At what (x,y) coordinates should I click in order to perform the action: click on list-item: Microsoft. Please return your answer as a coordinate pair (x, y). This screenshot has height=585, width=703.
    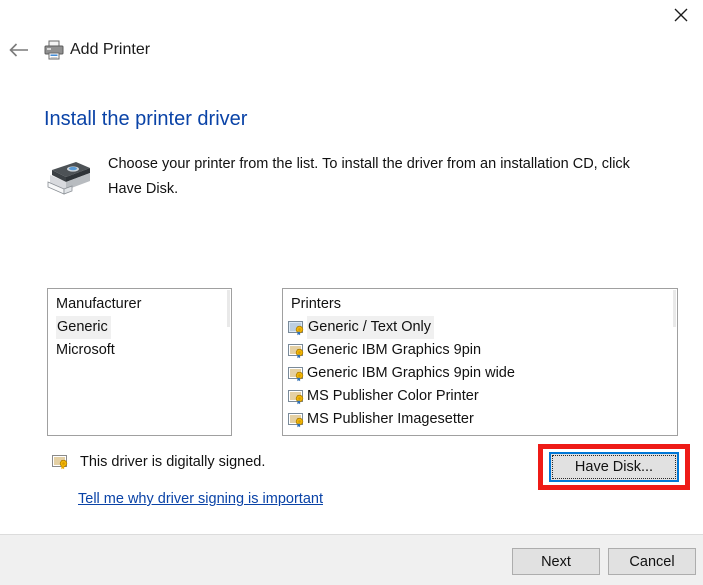
    Looking at the image, I should click on (139, 350).